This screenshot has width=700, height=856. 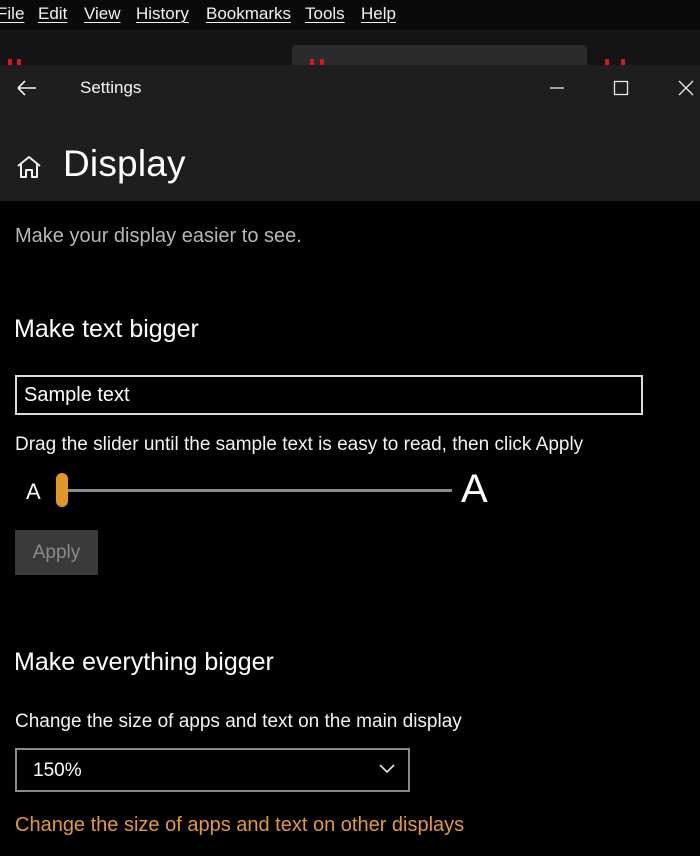 What do you see at coordinates (52, 14) in the screenshot?
I see `menu-edit: Edit` at bounding box center [52, 14].